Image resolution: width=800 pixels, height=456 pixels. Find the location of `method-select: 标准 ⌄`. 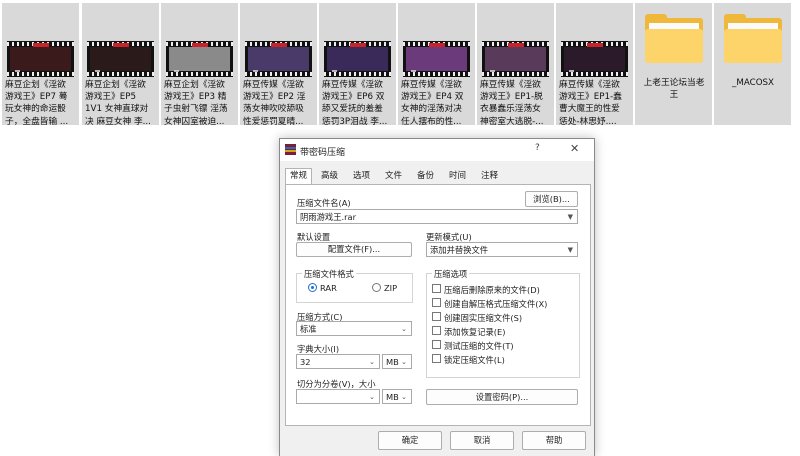

method-select: 标准 ⌄ is located at coordinates (354, 328).